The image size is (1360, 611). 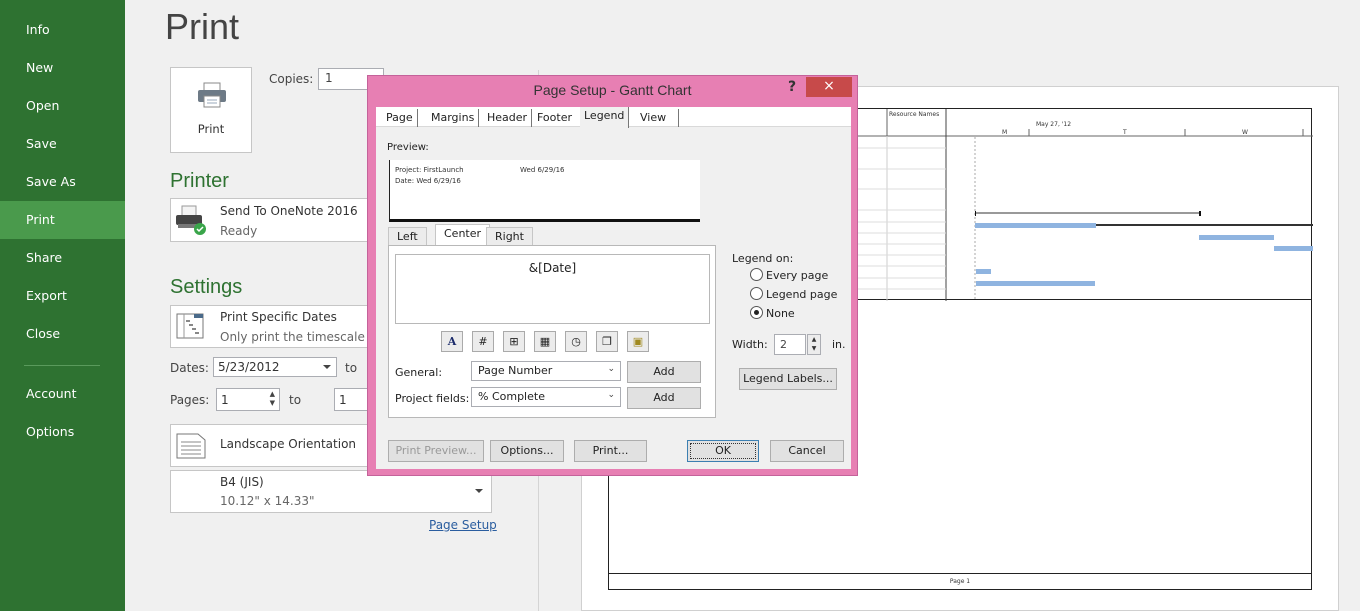 I want to click on sidebar-item-save-as: Save As, so click(x=62, y=182).